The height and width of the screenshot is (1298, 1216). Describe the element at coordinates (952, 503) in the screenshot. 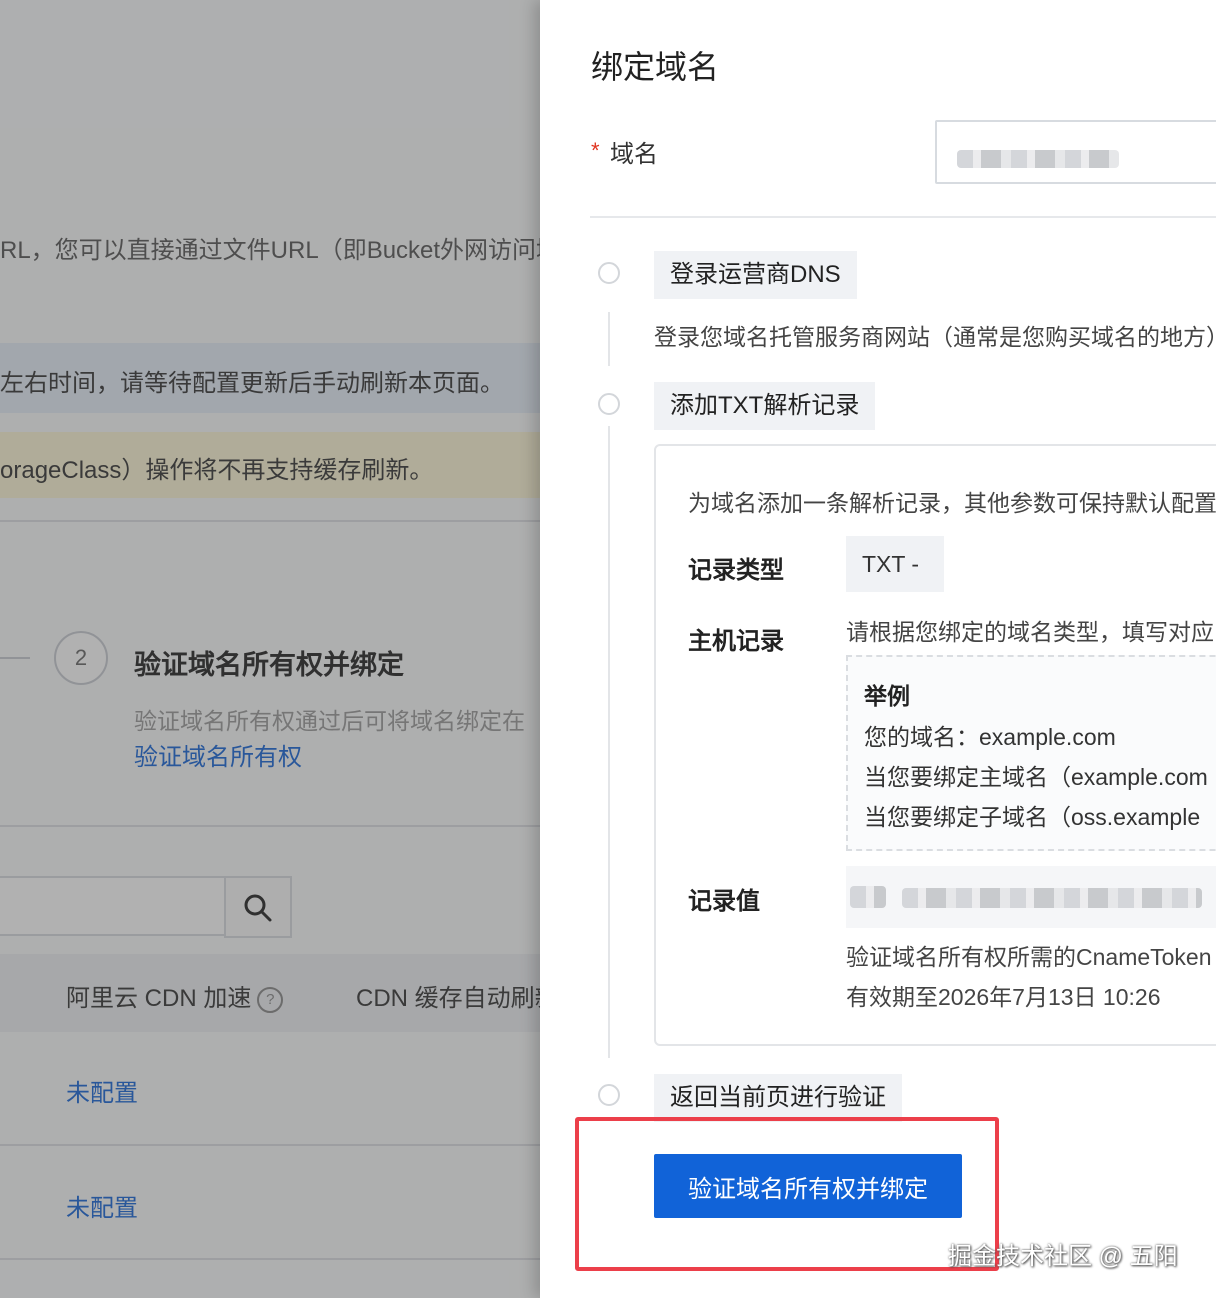

I see `card-intro: 为域名添加一条解析记录，其他参数可保持默认配置` at that location.